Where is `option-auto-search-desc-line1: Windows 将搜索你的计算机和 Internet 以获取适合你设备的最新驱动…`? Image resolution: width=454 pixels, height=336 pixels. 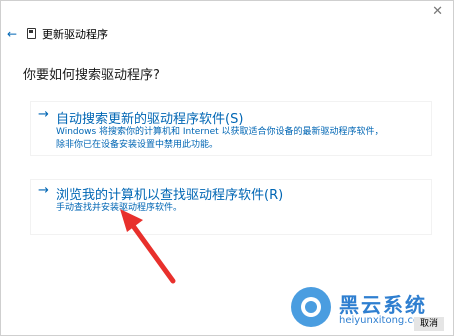
option-auto-search-desc-line1: Windows 将搜索你的计算机和 Internet 以获取适合你设备的最新驱动… is located at coordinates (220, 132).